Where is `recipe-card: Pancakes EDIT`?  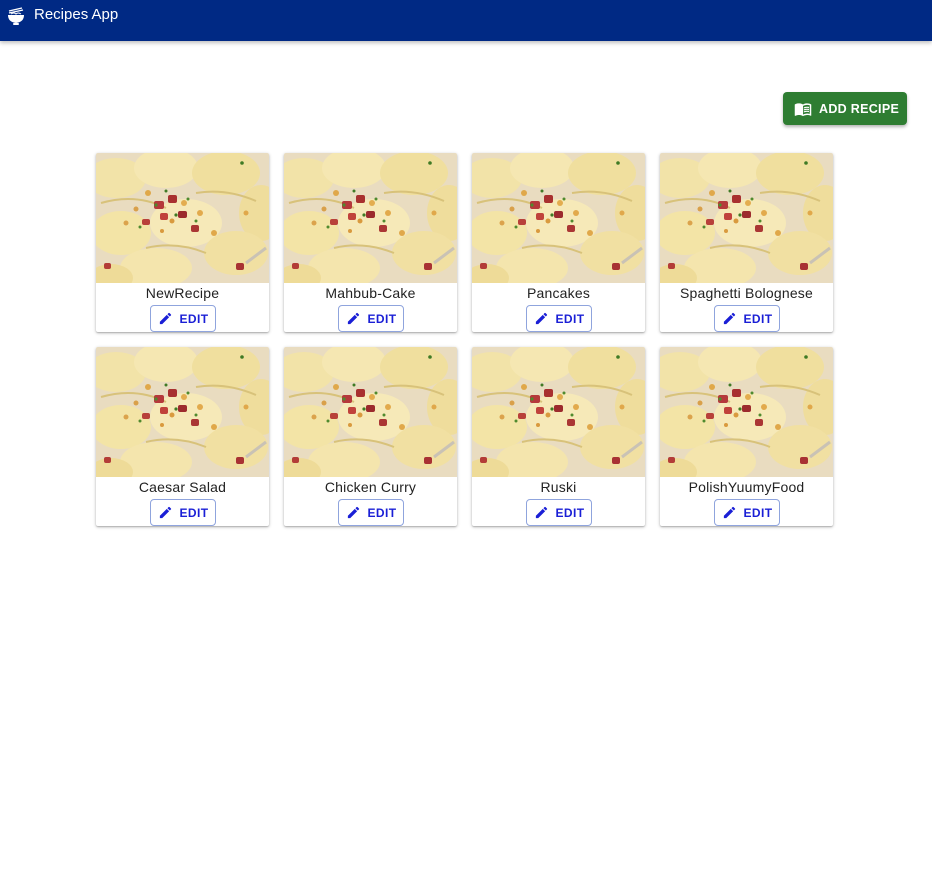 recipe-card: Pancakes EDIT is located at coordinates (558, 242).